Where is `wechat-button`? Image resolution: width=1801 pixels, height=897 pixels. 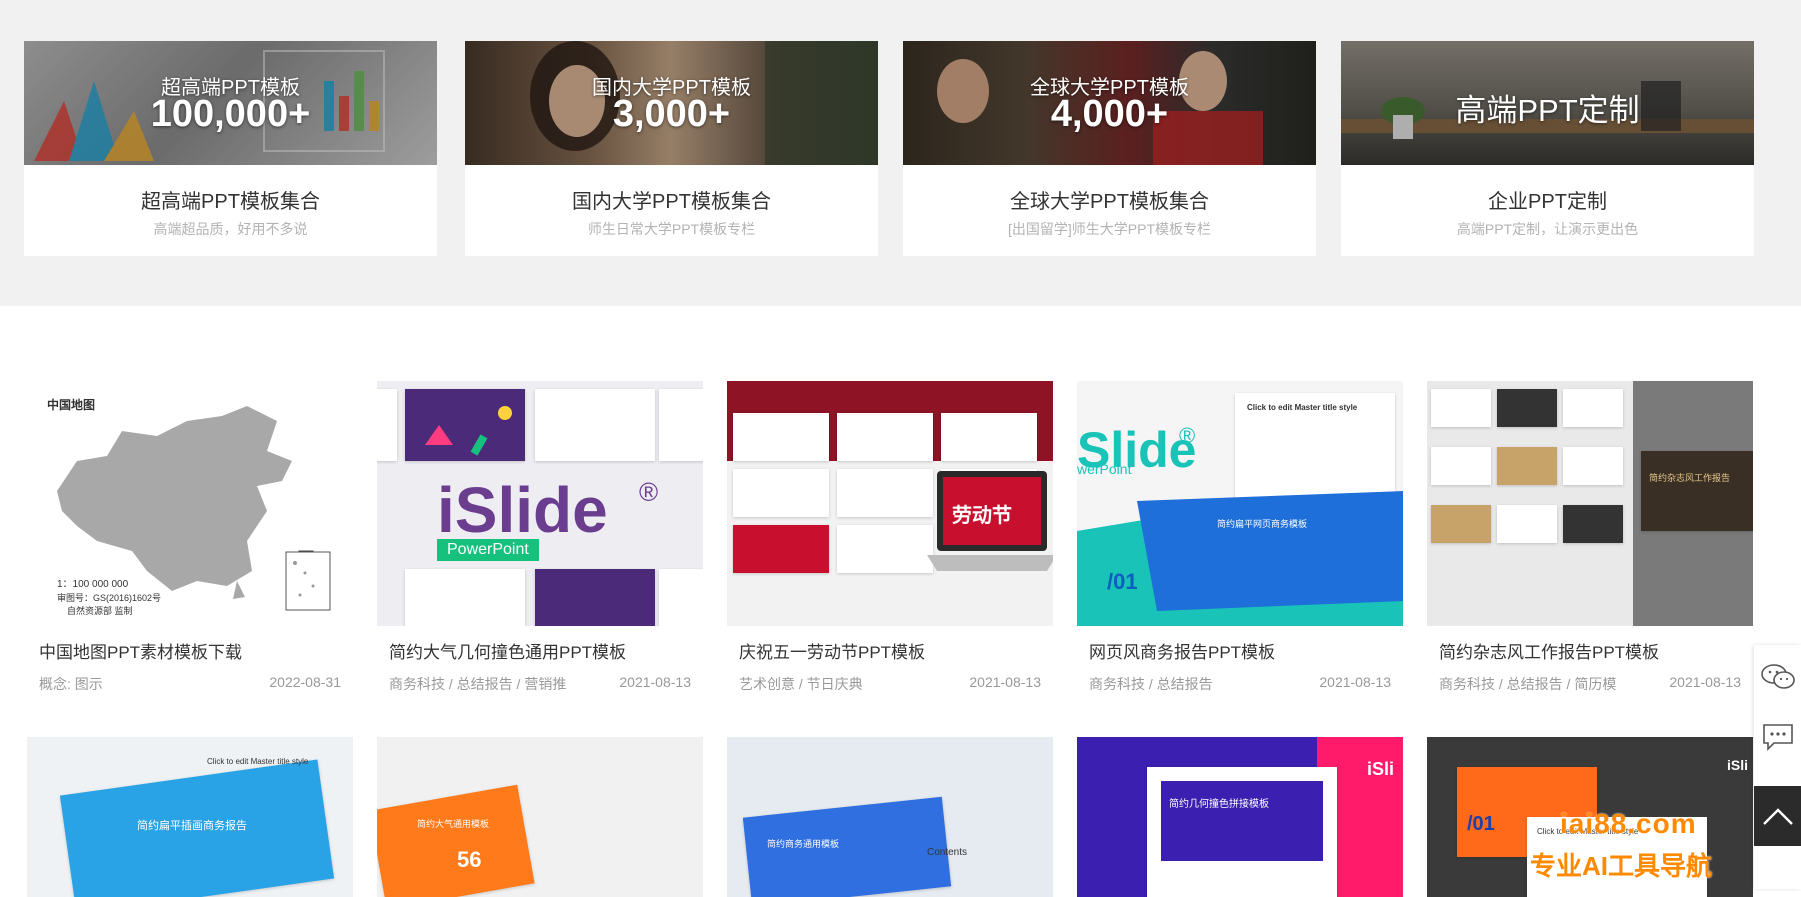
wechat-button is located at coordinates (1777, 676).